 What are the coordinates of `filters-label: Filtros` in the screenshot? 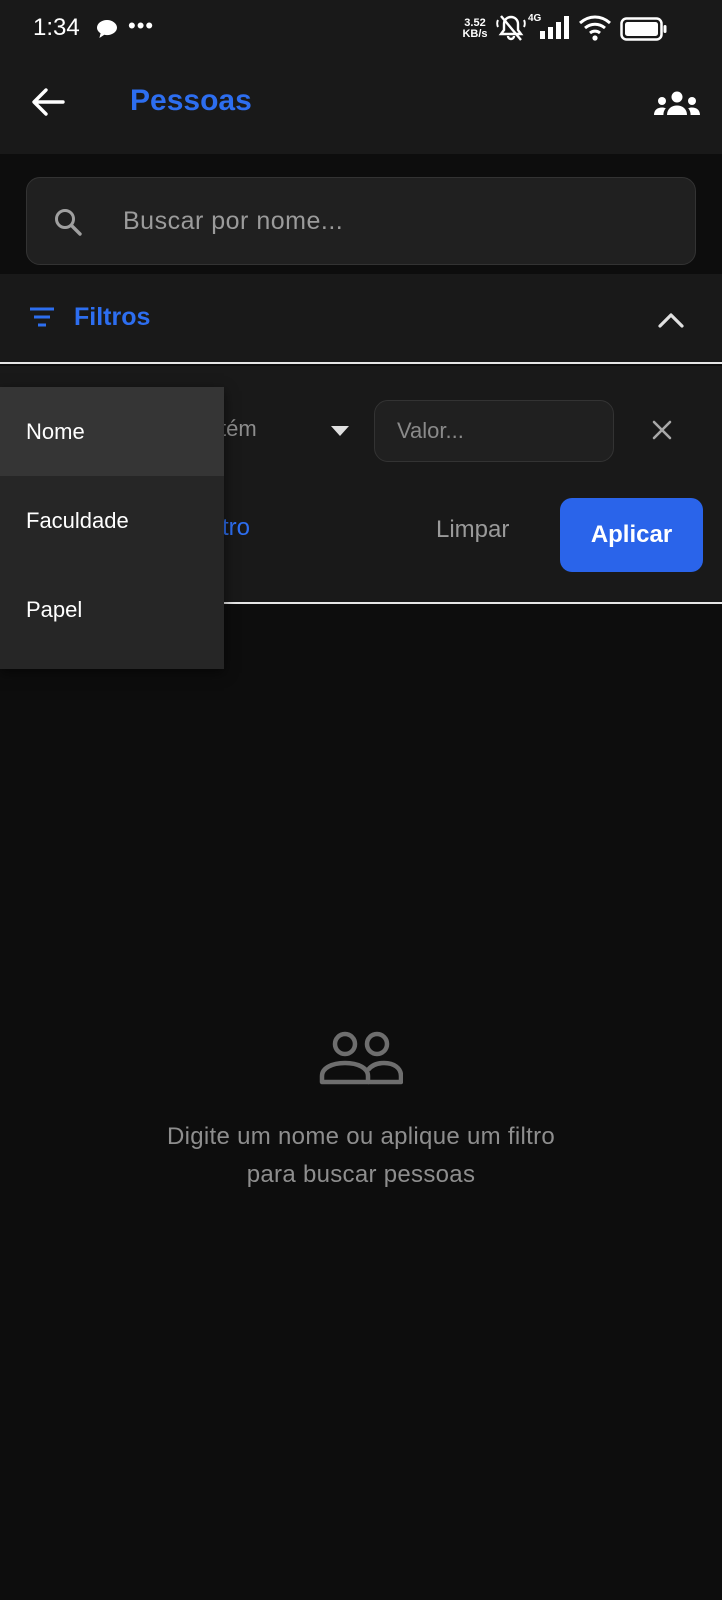 It's located at (112, 317).